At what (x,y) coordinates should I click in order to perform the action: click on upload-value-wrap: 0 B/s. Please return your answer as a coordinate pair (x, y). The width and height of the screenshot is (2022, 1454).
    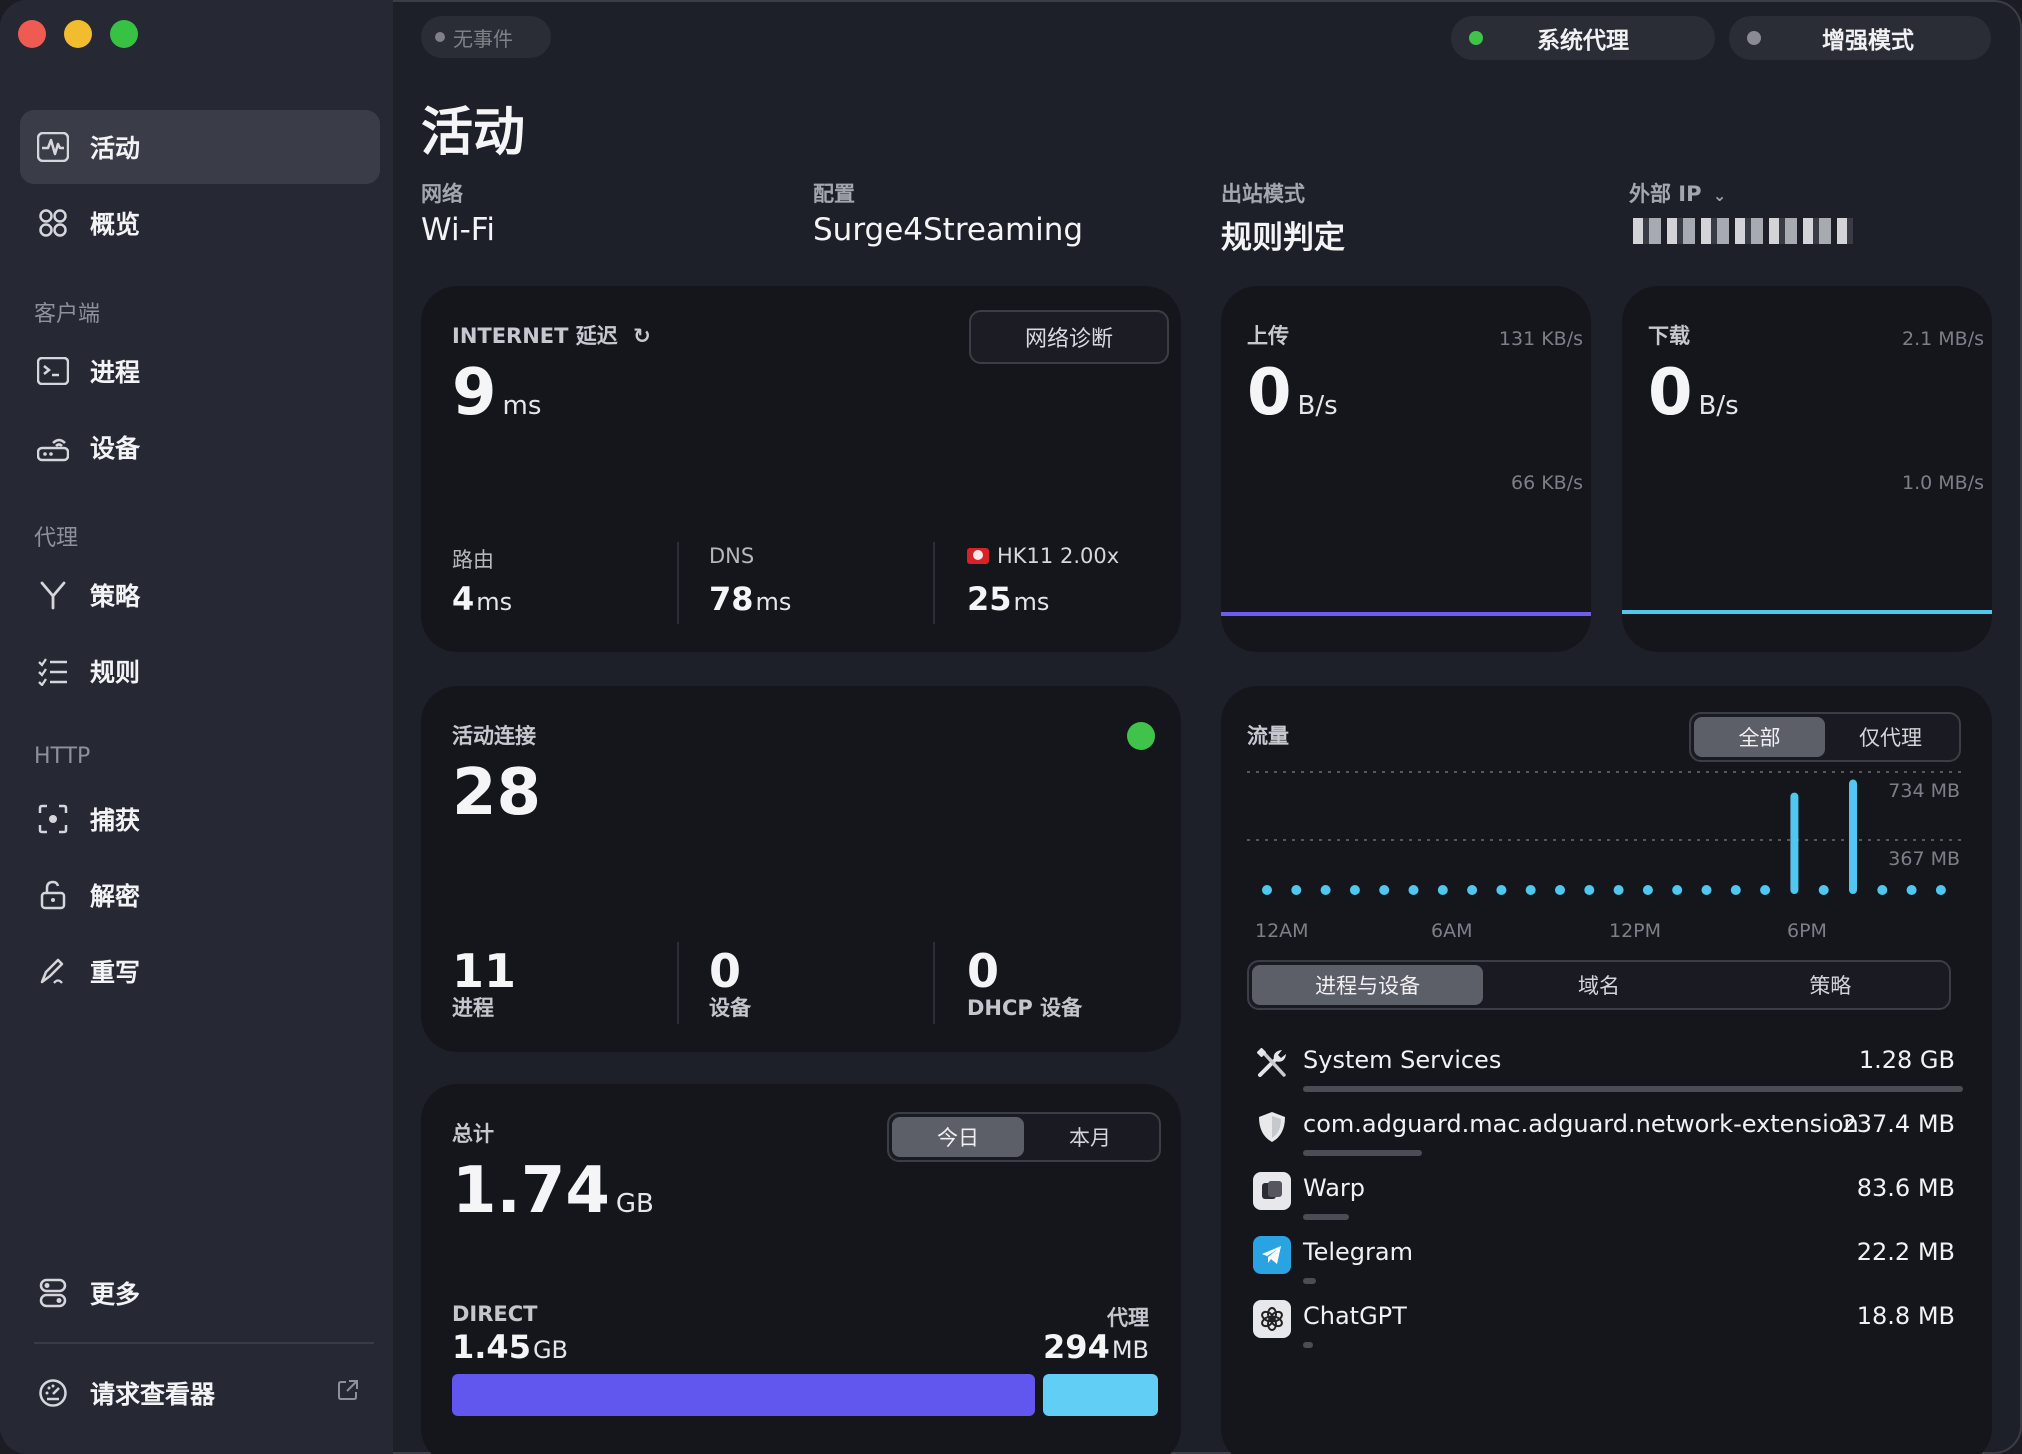
    Looking at the image, I should click on (1292, 393).